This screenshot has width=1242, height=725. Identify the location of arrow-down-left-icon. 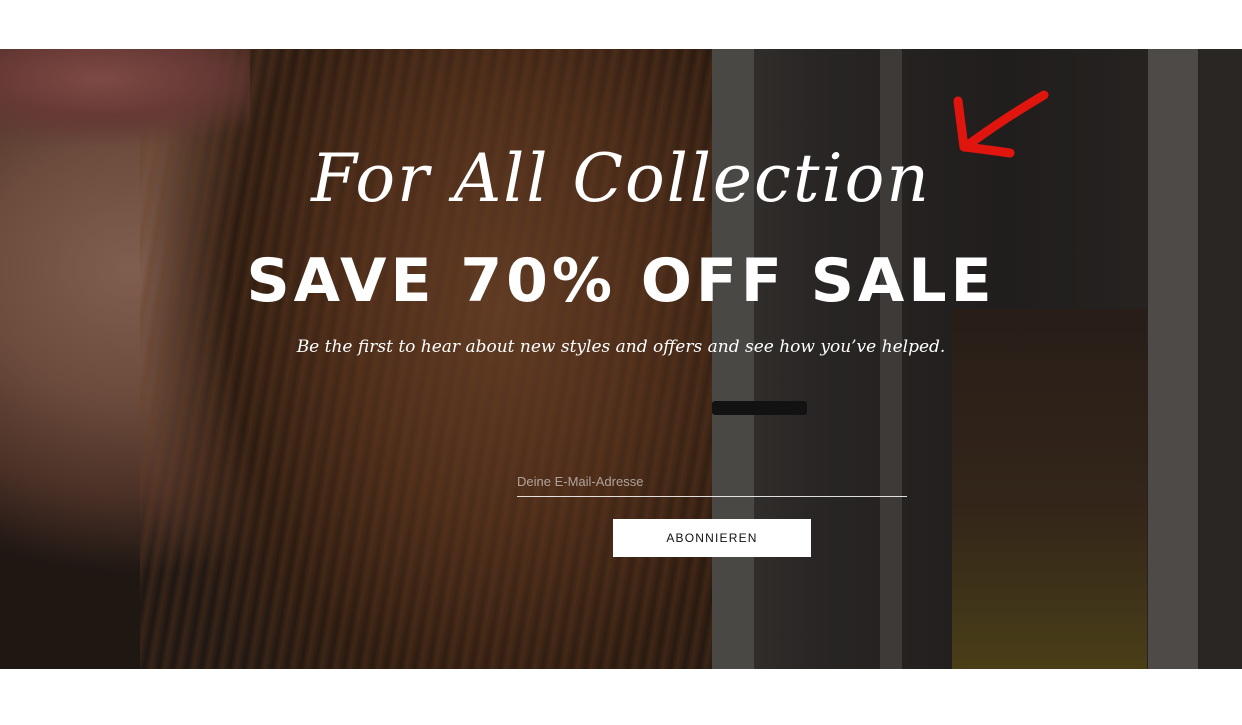
(1001, 124).